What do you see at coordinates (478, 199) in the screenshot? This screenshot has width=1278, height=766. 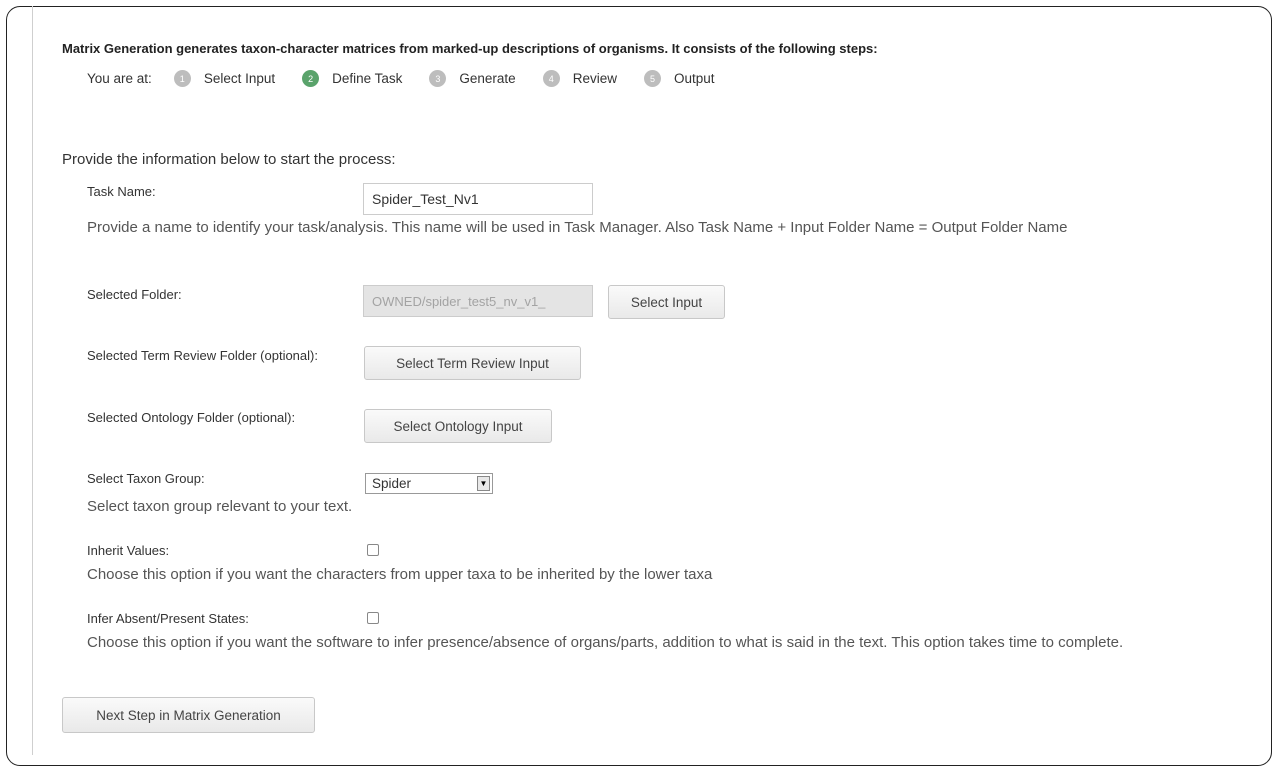 I see `task-name-input` at bounding box center [478, 199].